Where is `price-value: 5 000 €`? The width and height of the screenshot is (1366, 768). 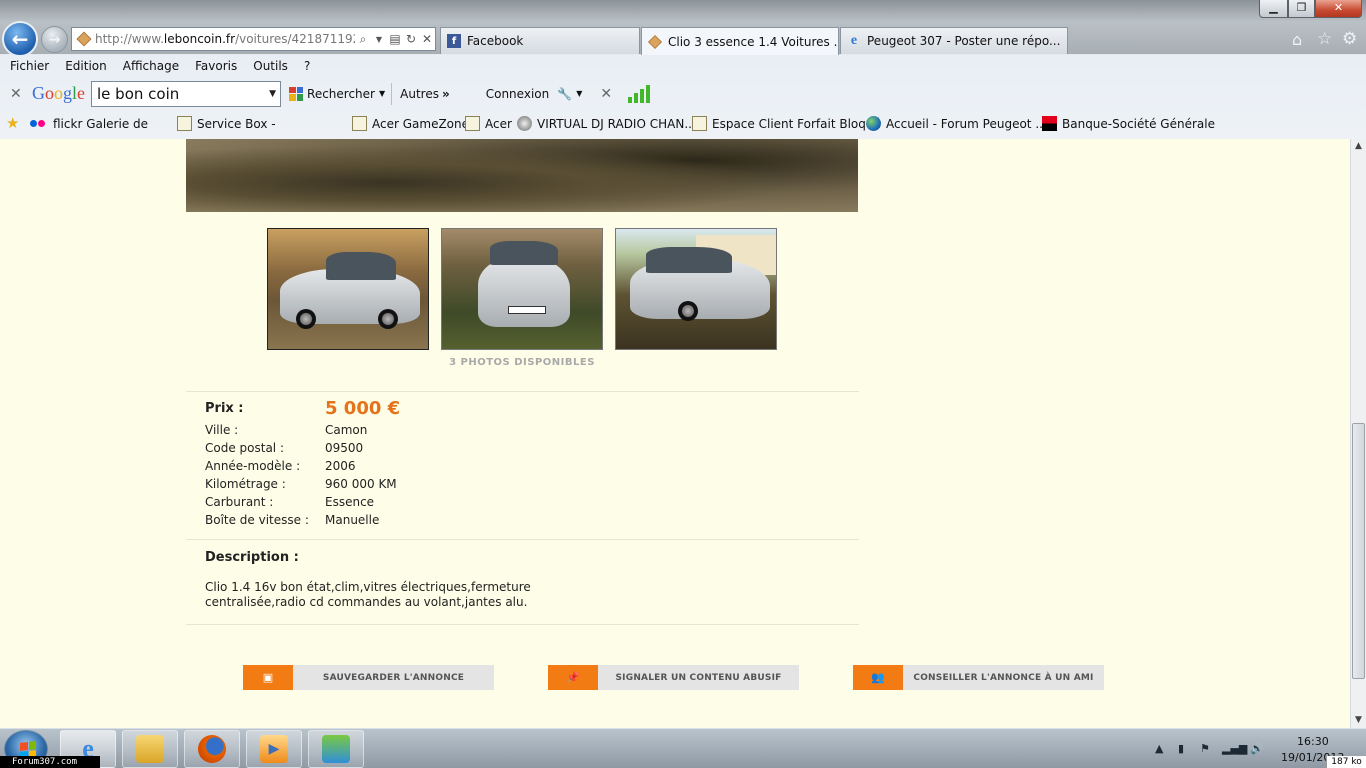
price-value: 5 000 € is located at coordinates (363, 408).